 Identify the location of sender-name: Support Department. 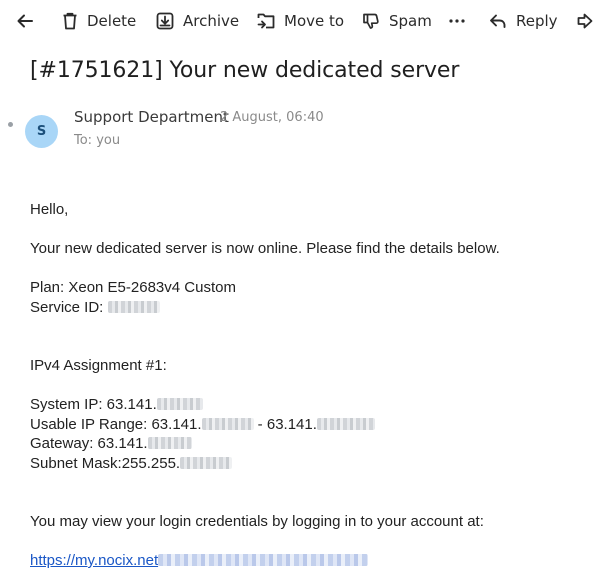
(151, 117).